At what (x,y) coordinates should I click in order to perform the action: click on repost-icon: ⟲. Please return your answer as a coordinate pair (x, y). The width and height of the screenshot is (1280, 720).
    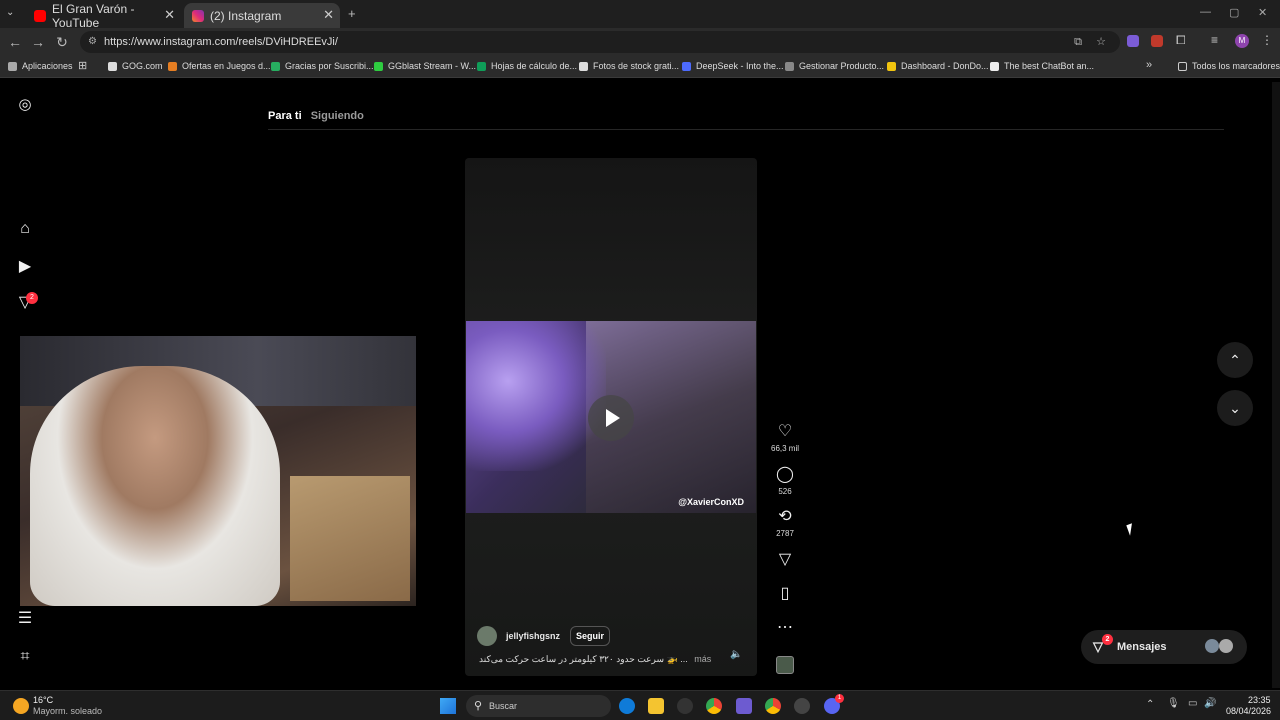
    Looking at the image, I should click on (785, 517).